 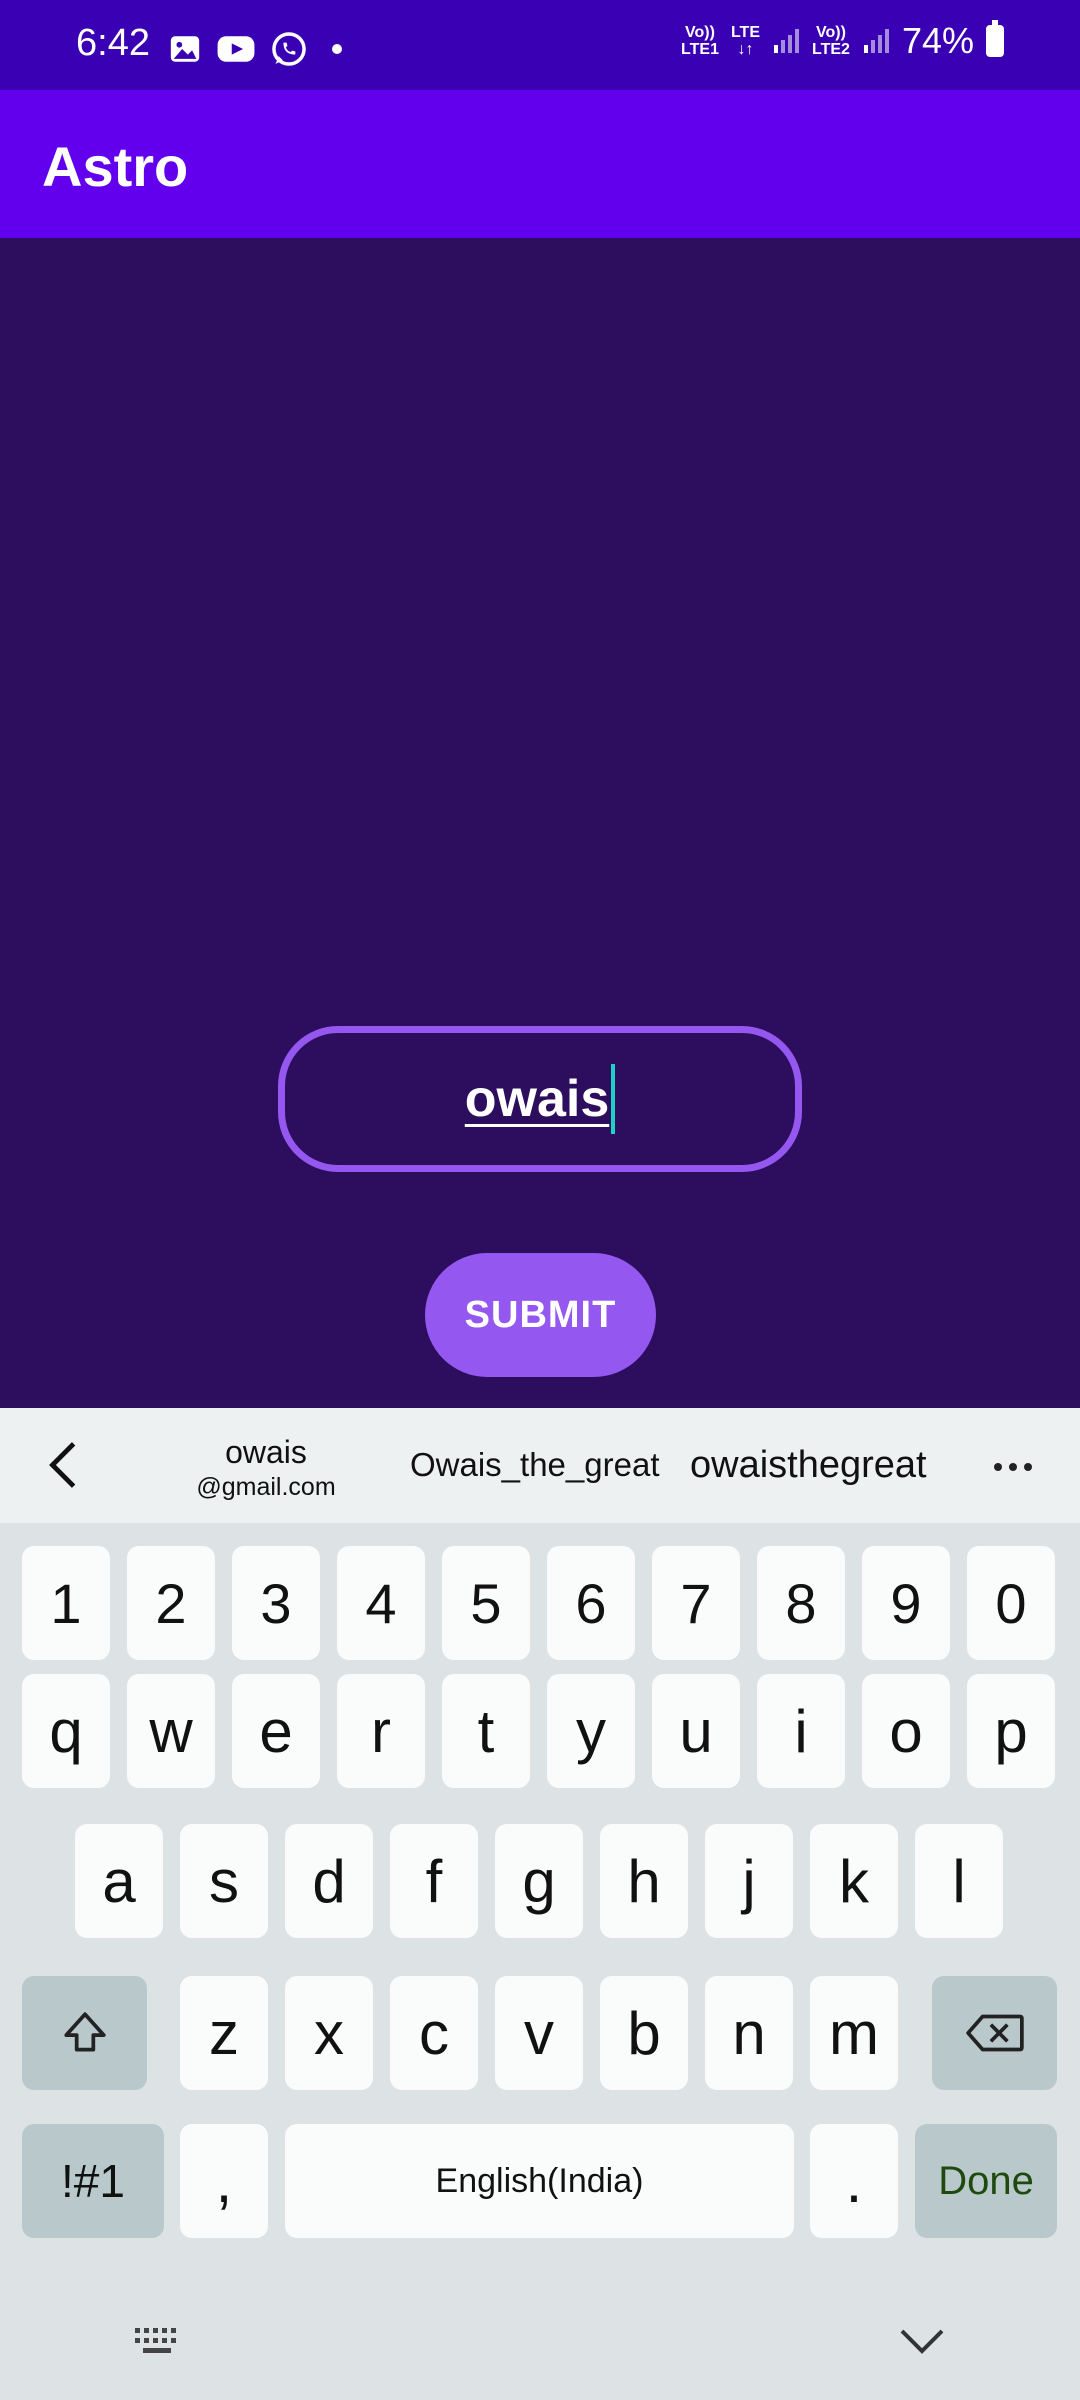 What do you see at coordinates (745, 41) in the screenshot?
I see `lte-indicator: LTE ↓↑` at bounding box center [745, 41].